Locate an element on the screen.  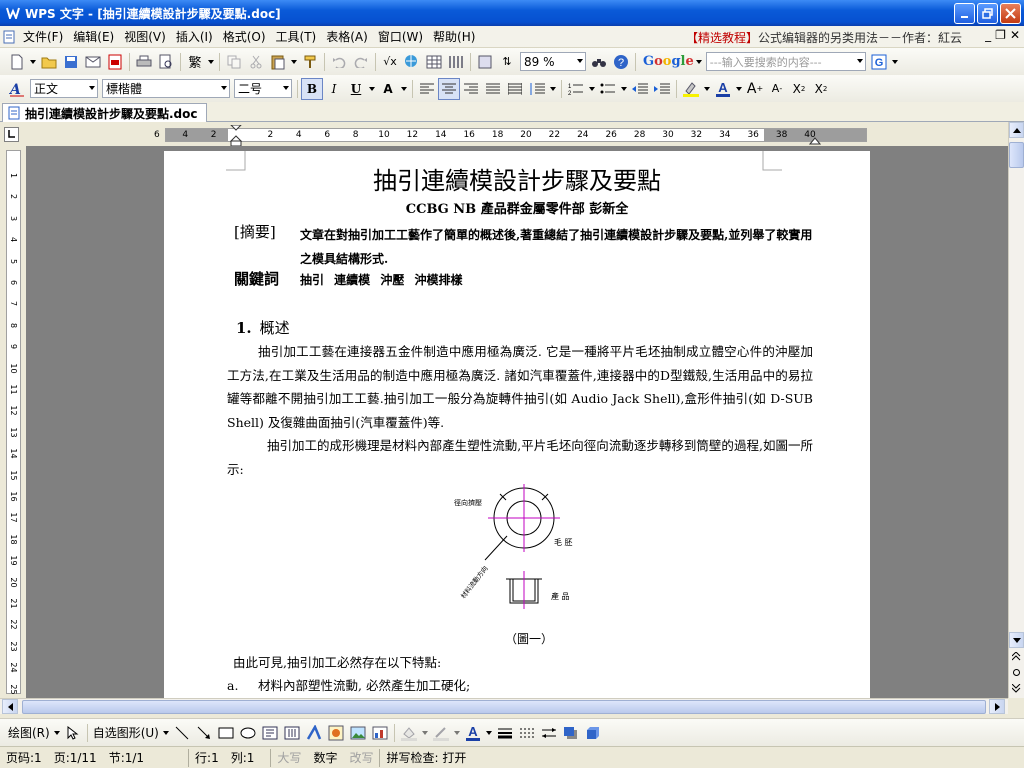
menu-format: 格式(O) is located at coordinates (244, 37).